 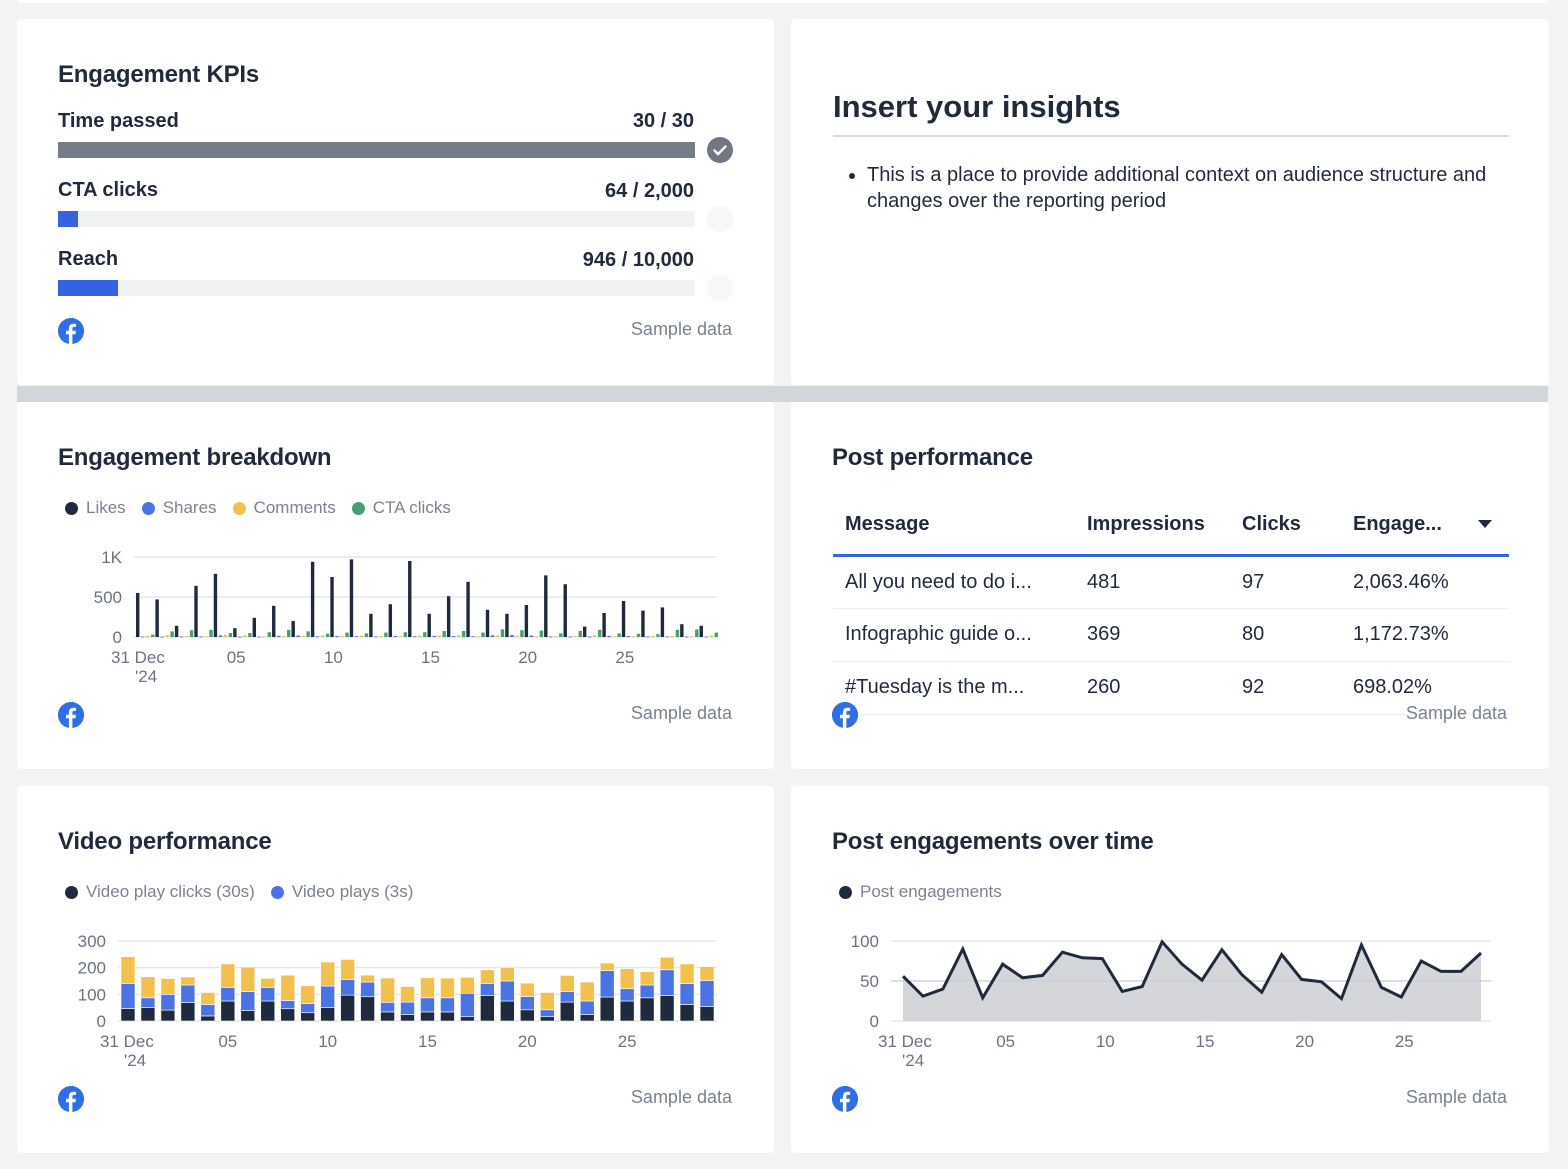 I want to click on y-tick-label: 300, so click(x=92, y=941).